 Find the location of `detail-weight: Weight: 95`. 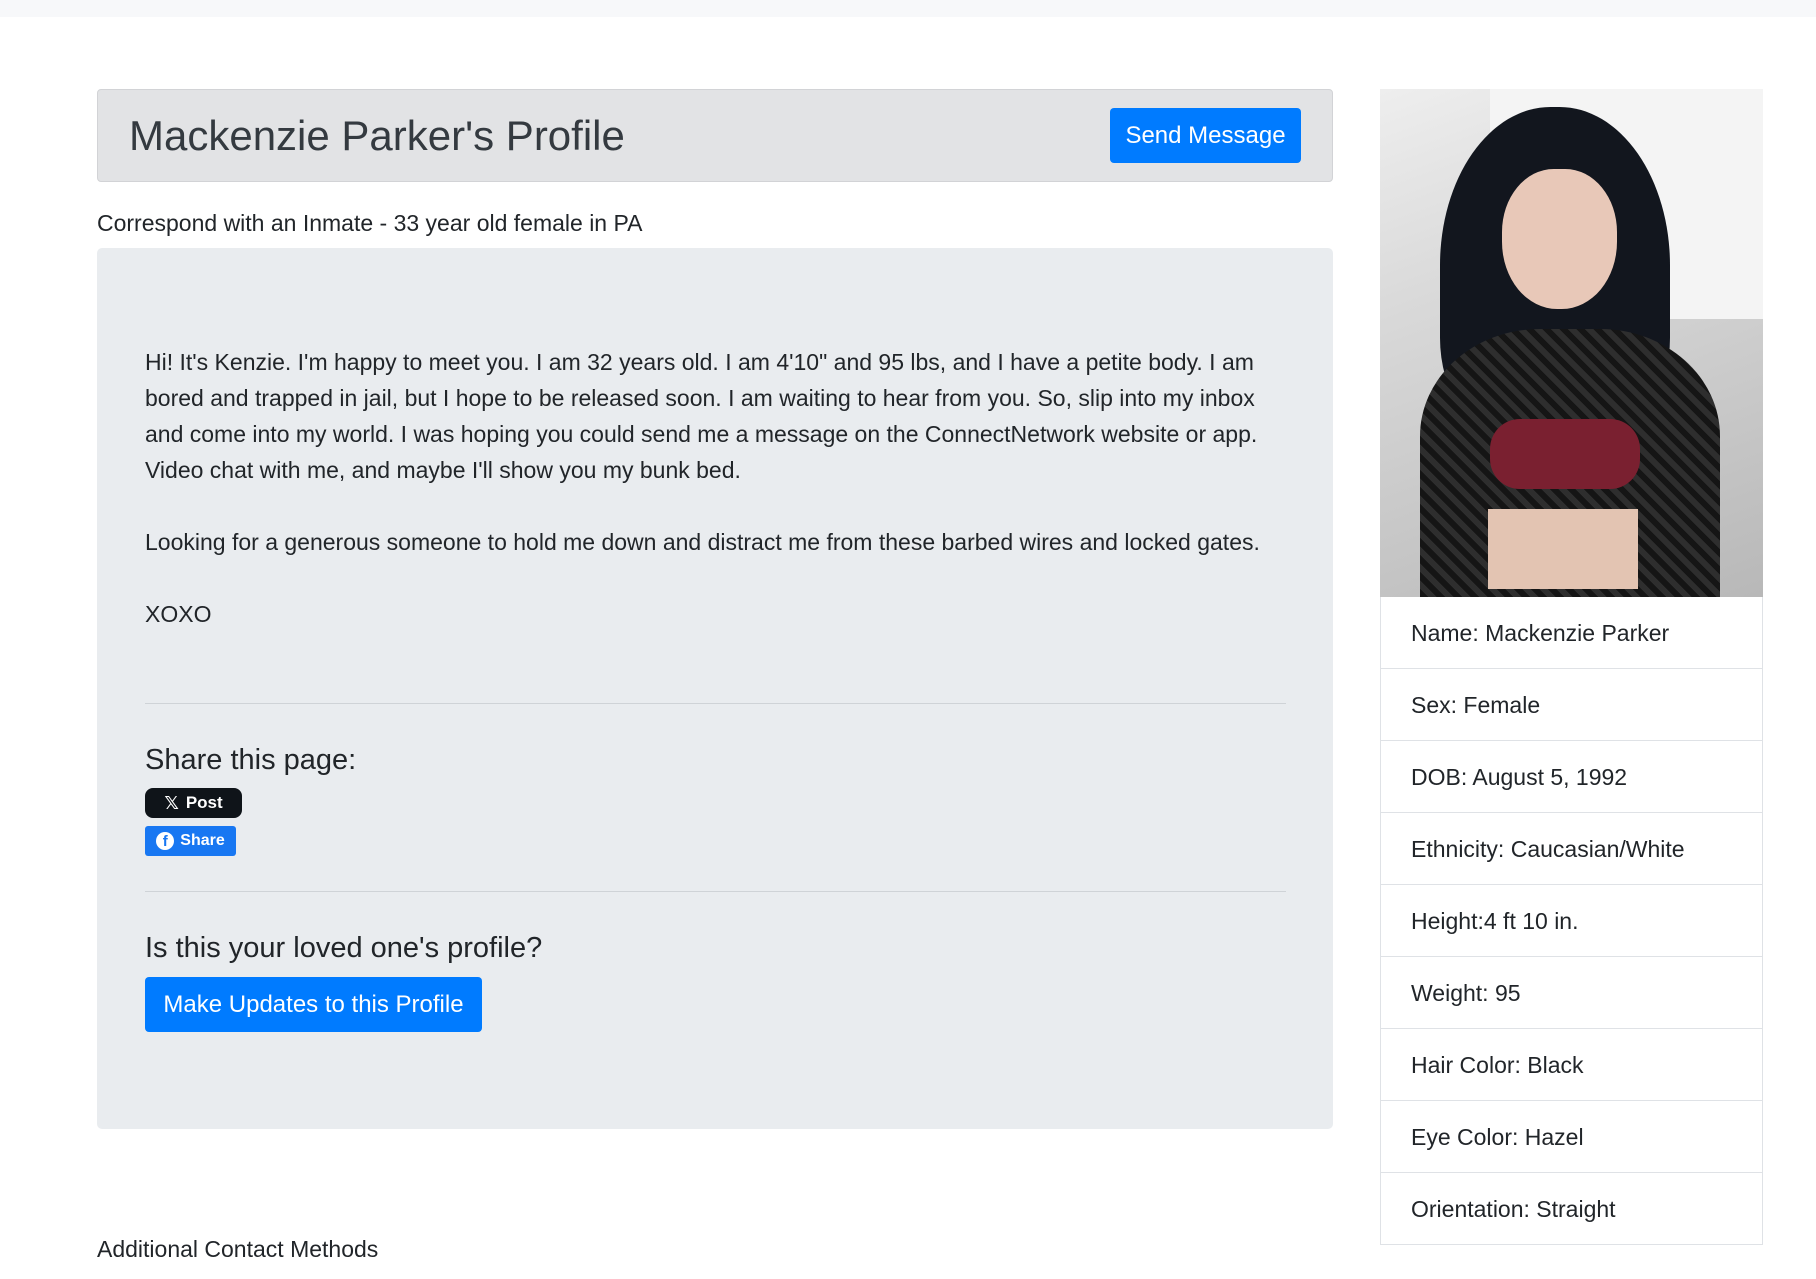

detail-weight: Weight: 95 is located at coordinates (1571, 993).